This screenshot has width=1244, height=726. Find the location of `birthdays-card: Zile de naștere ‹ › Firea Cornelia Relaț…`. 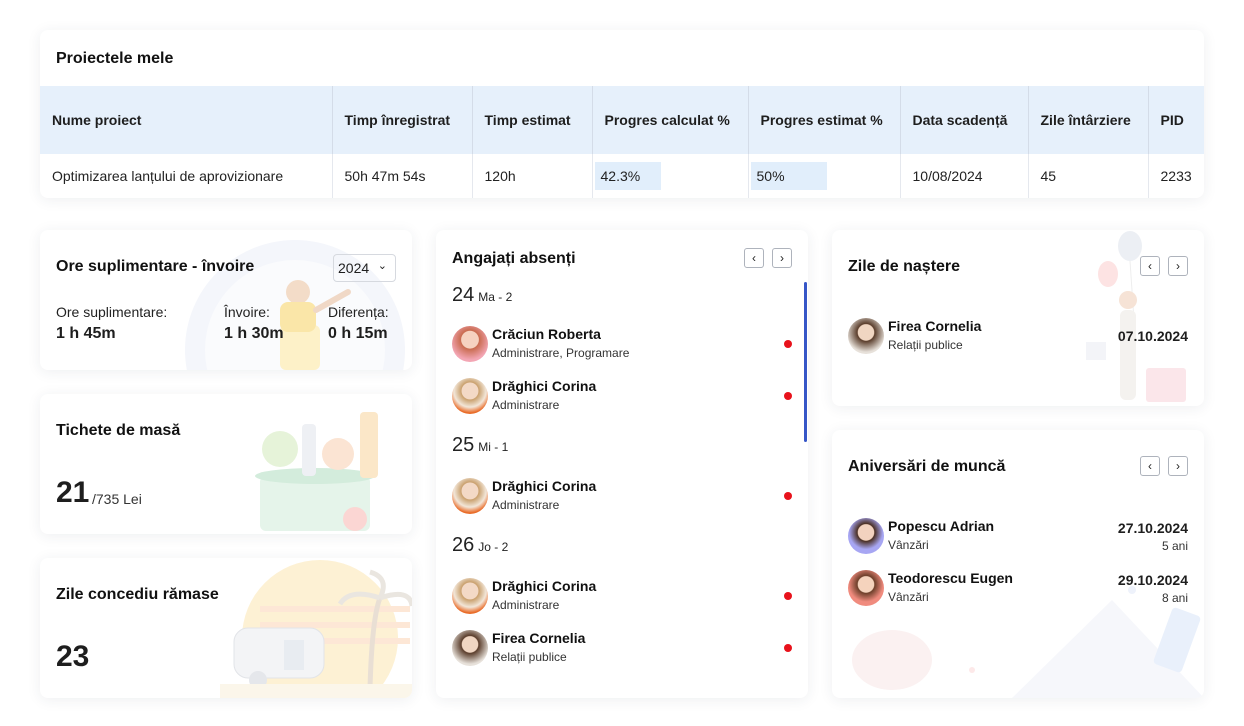

birthdays-card: Zile de naștere ‹ › Firea Cornelia Relaț… is located at coordinates (1018, 318).